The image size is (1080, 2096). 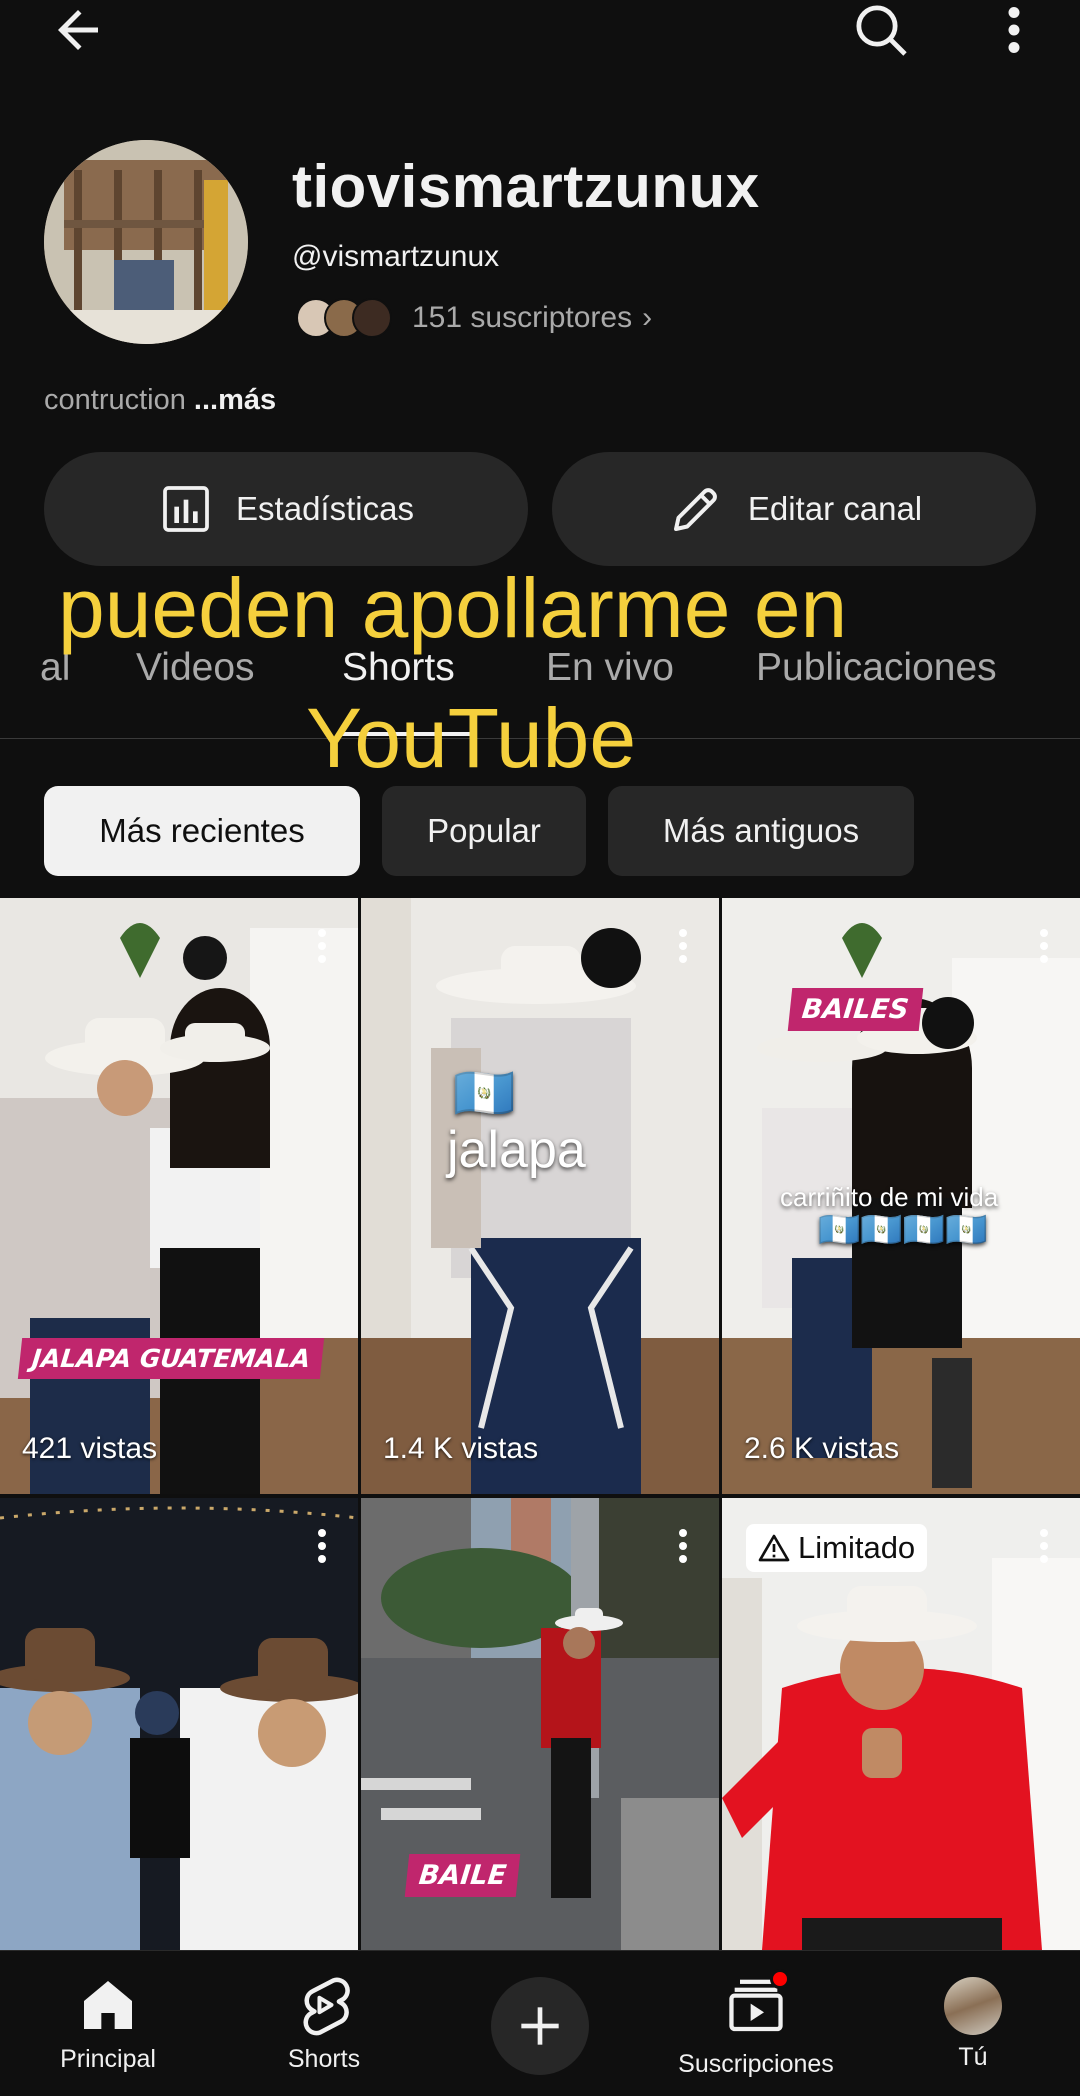 I want to click on nav-you: Tú, so click(x=973, y=2023).